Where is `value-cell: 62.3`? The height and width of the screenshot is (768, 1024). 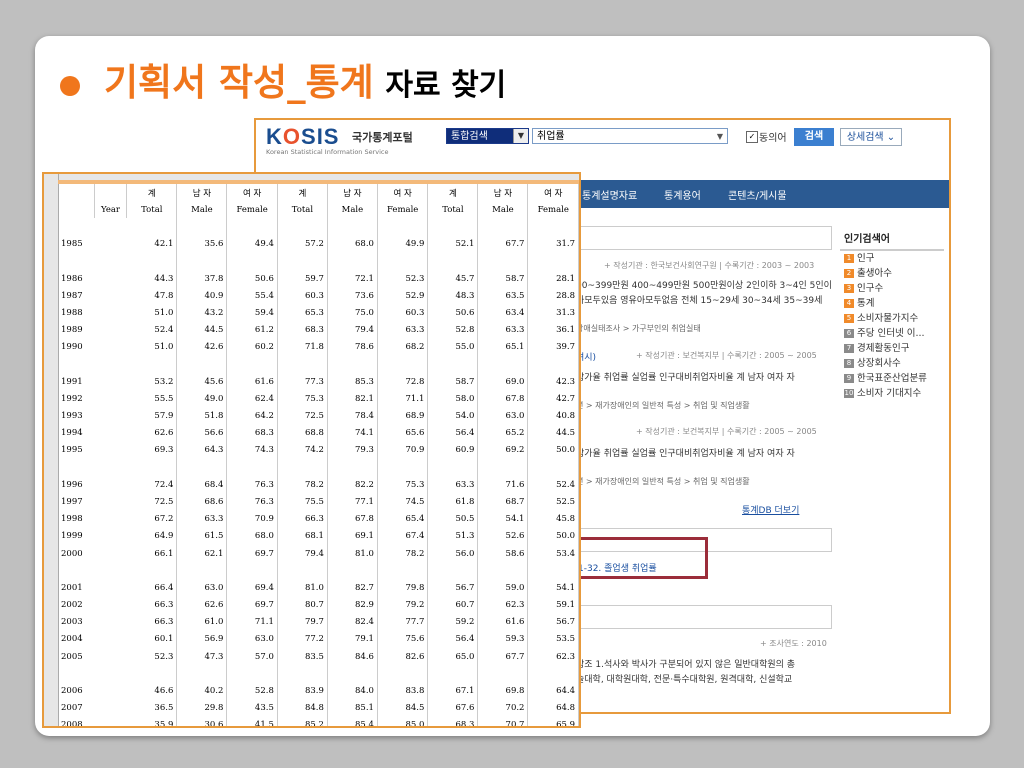
value-cell: 62.3 is located at coordinates (553, 657).